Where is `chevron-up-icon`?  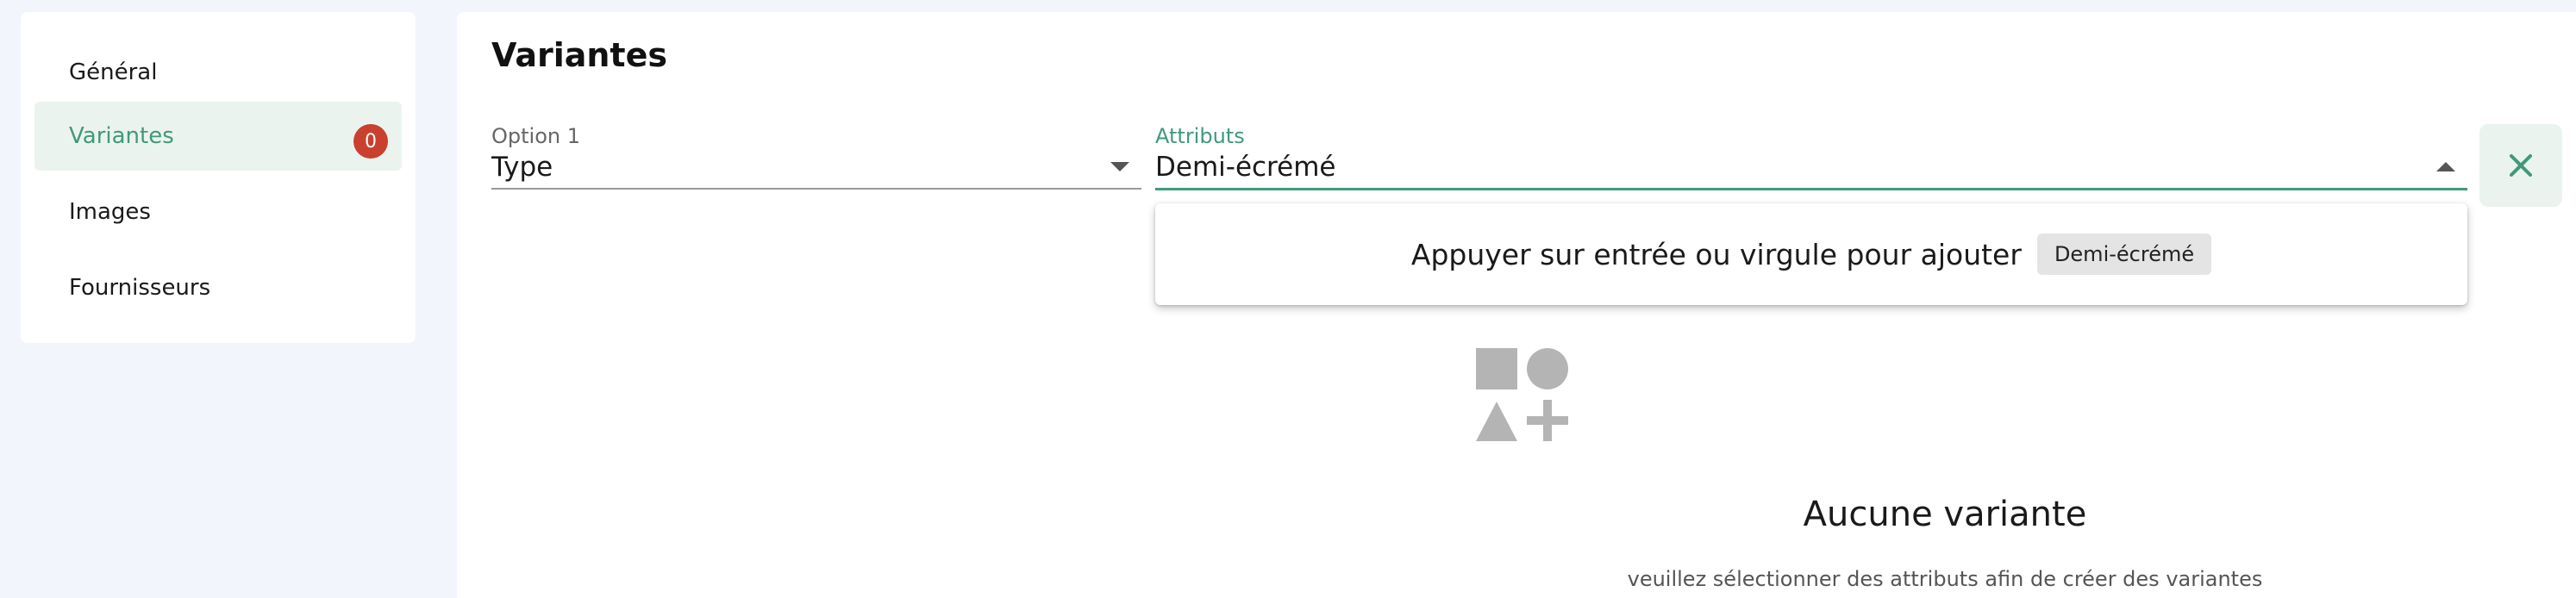 chevron-up-icon is located at coordinates (2445, 166).